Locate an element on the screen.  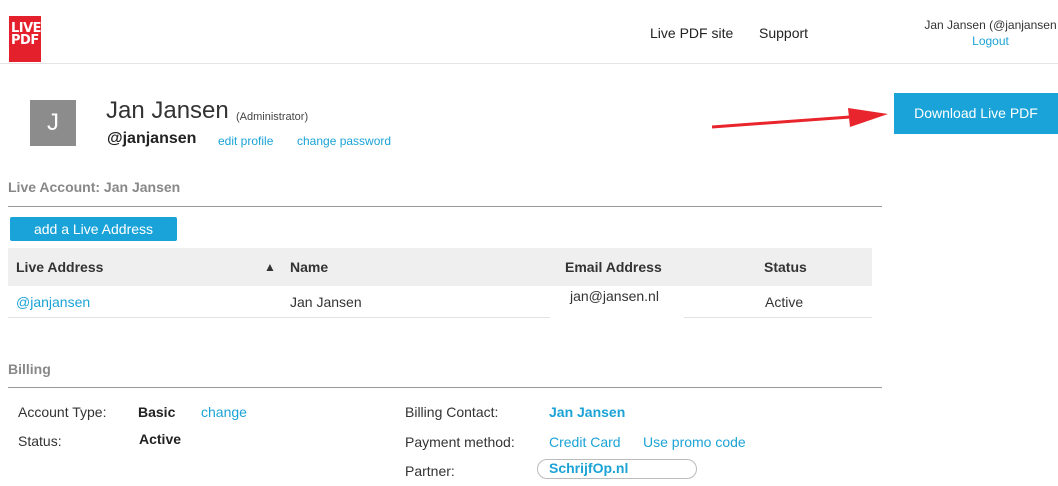
column-live-address: Live Address is located at coordinates (59, 267).